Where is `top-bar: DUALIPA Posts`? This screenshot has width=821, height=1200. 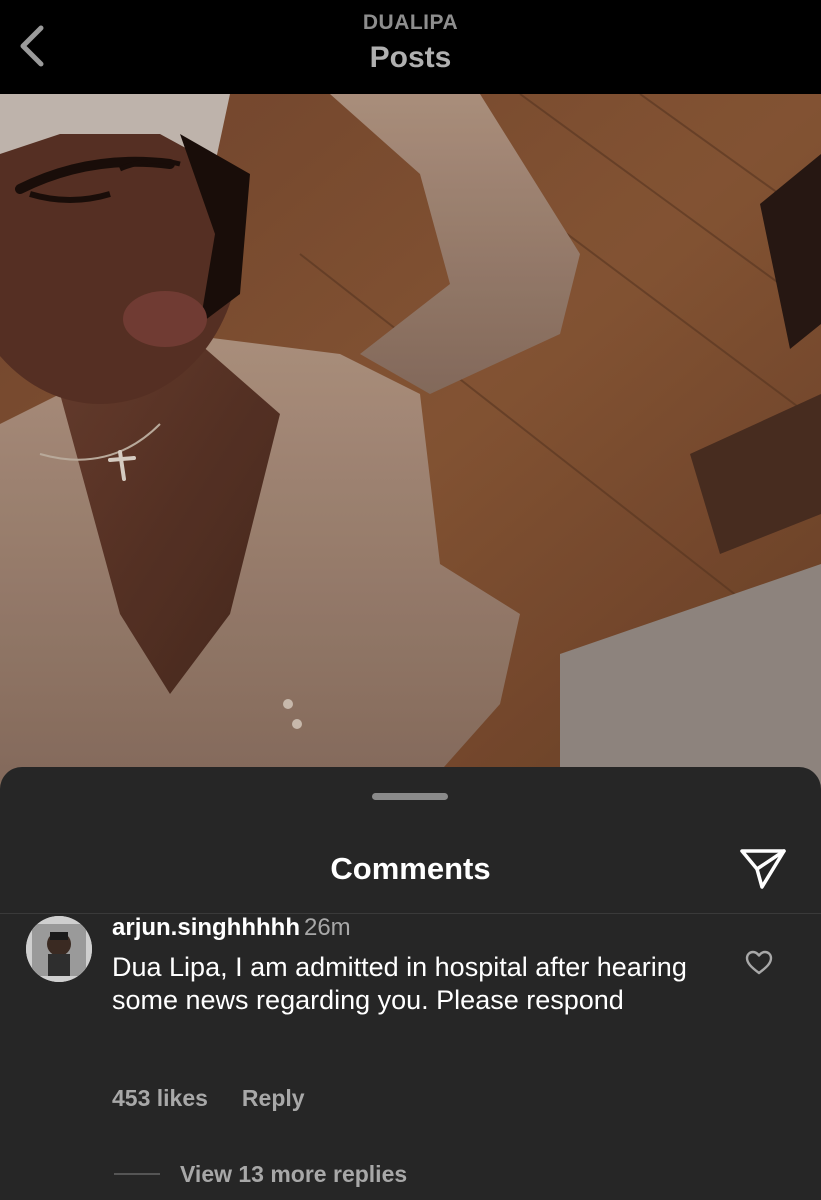
top-bar: DUALIPA Posts is located at coordinates (410, 47).